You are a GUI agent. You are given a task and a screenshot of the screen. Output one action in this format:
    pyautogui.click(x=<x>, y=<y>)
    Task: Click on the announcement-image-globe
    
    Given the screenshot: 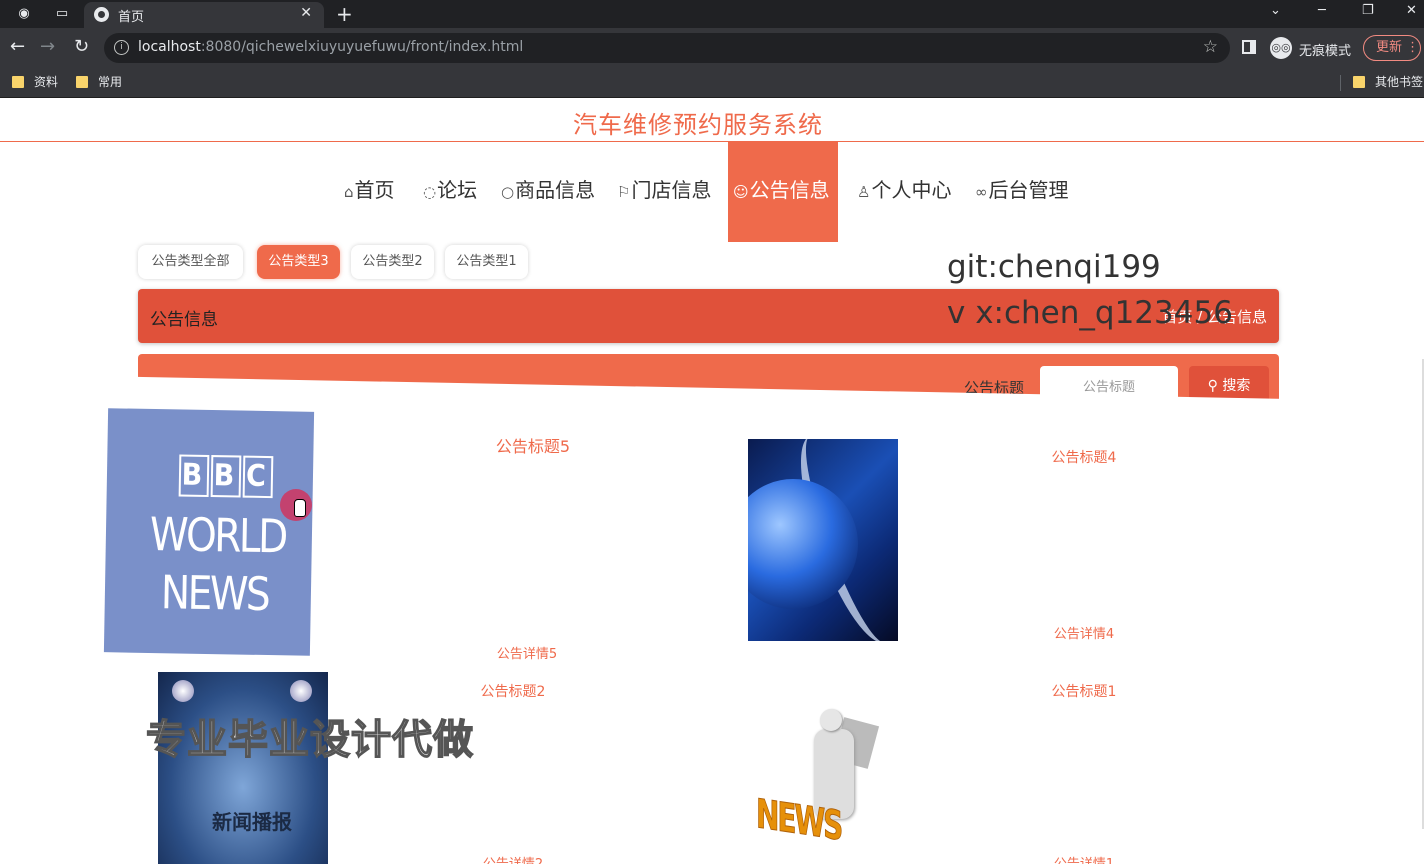 What is the action you would take?
    pyautogui.click(x=823, y=540)
    